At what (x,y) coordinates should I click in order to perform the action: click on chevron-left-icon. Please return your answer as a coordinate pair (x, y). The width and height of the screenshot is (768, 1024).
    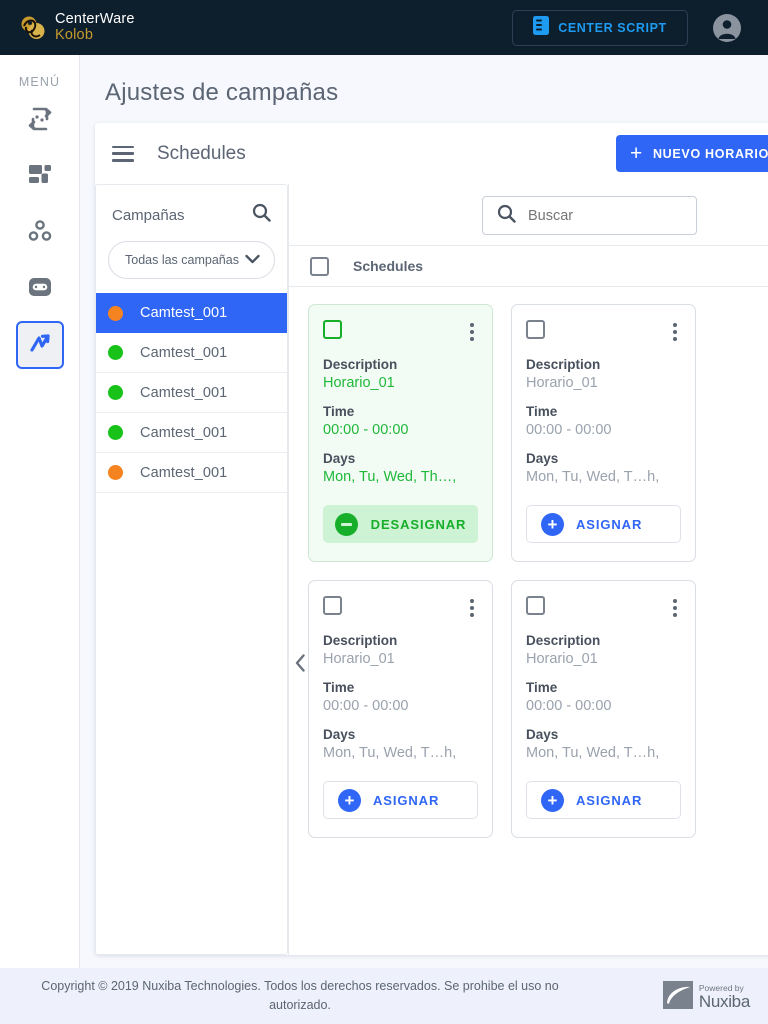
    Looking at the image, I should click on (300, 665).